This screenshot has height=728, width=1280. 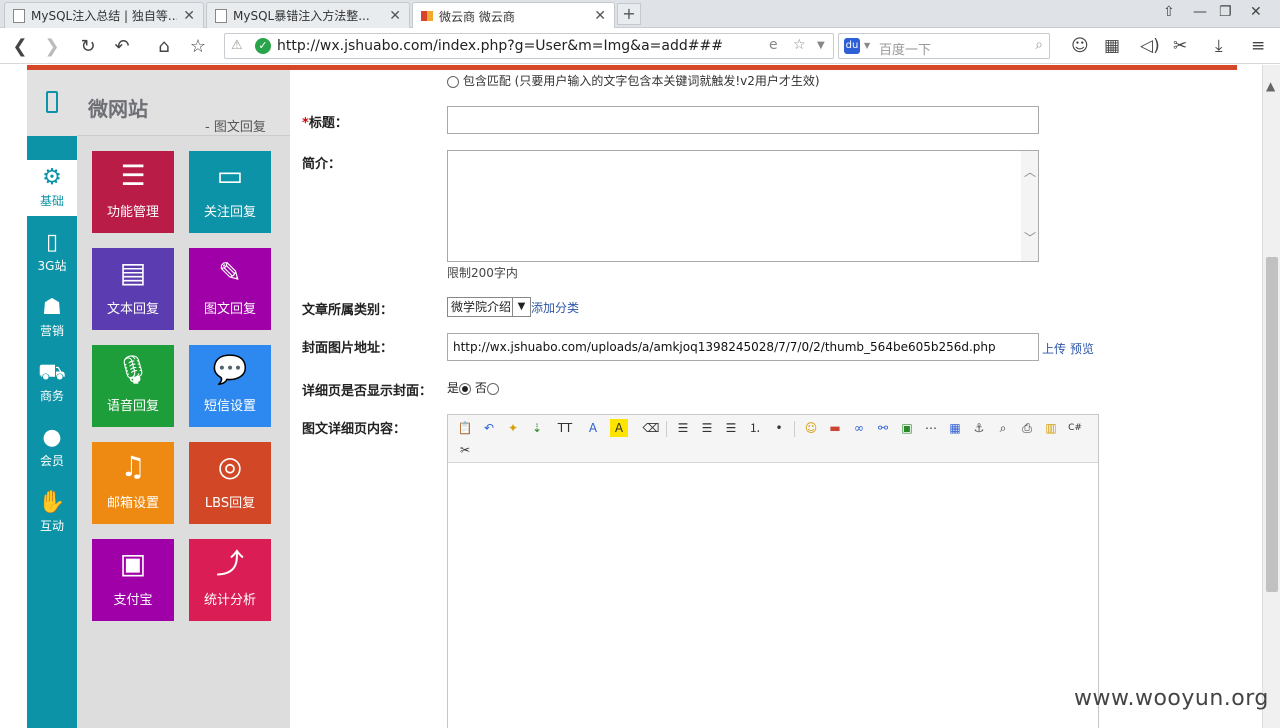 What do you see at coordinates (489, 428) in the screenshot?
I see `undo-icon: ↶` at bounding box center [489, 428].